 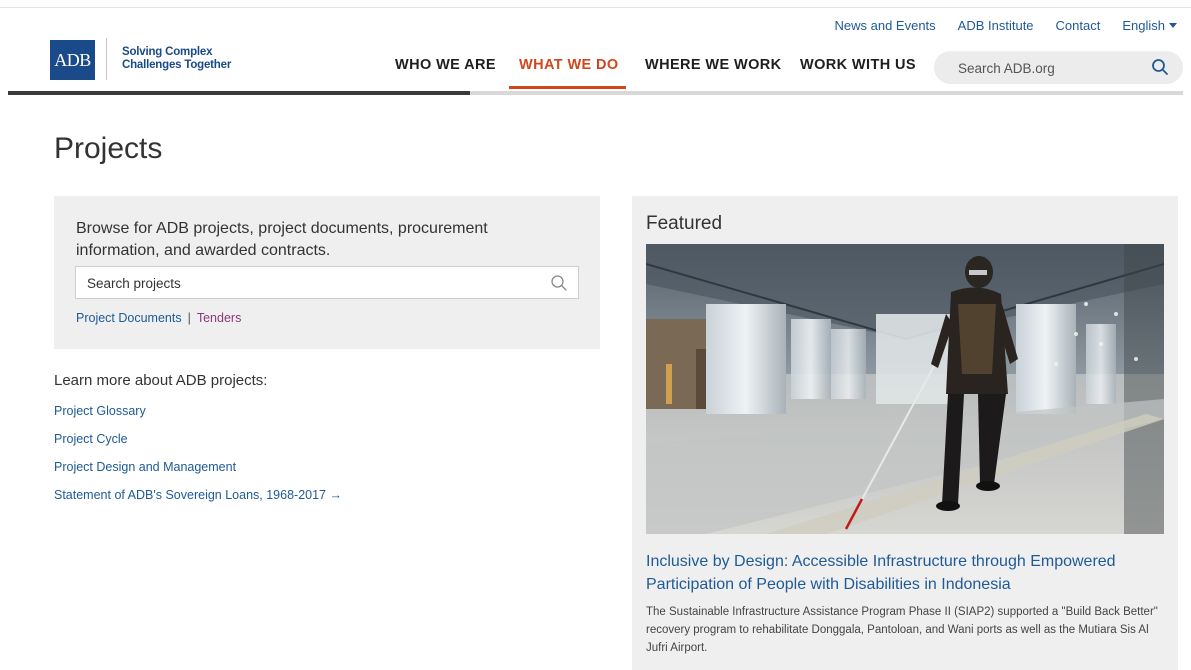 What do you see at coordinates (161, 380) in the screenshot?
I see `learn-more-heading: Learn more about ADB projects:` at bounding box center [161, 380].